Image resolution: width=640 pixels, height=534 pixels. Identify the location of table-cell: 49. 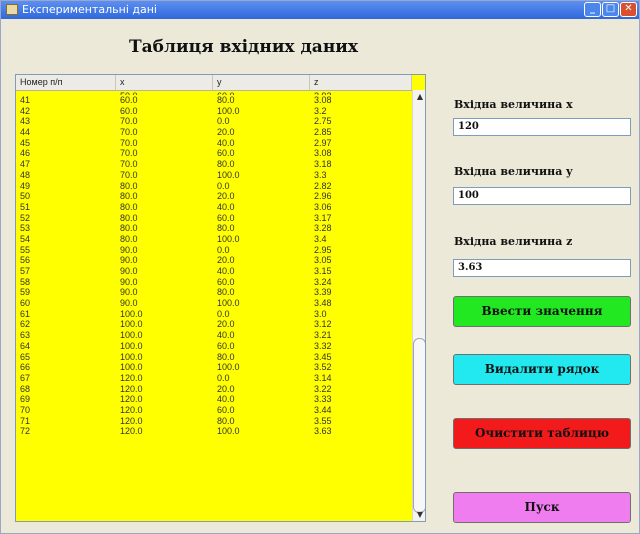
(25, 185).